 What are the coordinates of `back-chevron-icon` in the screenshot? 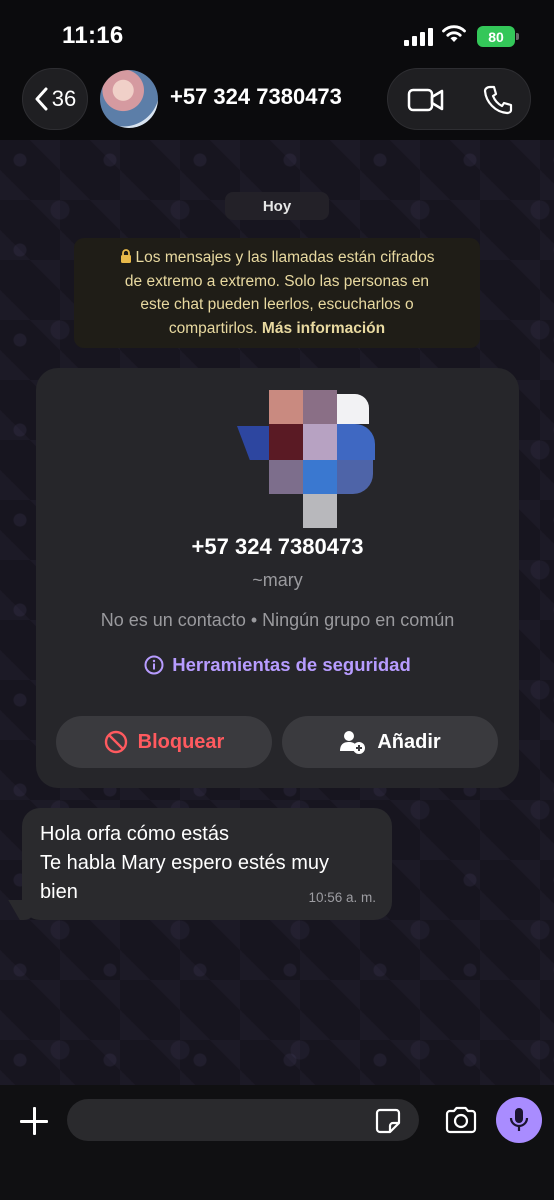 It's located at (41, 99).